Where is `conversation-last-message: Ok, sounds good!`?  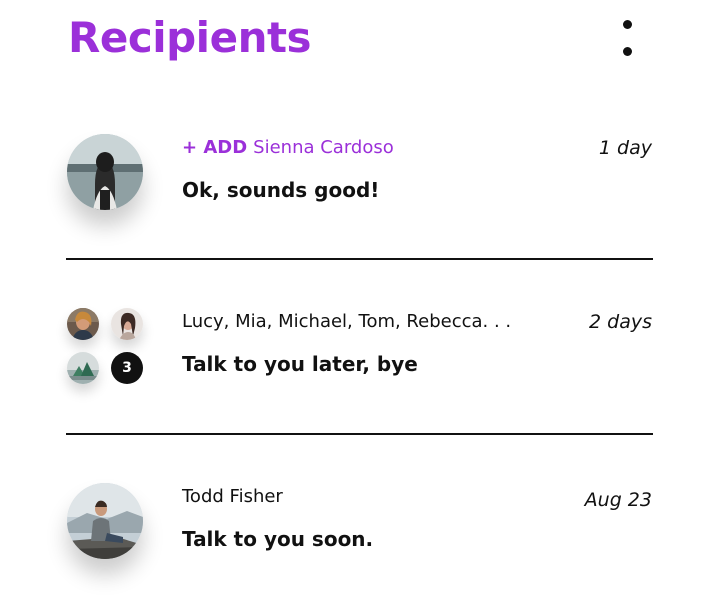
conversation-last-message: Ok, sounds good! is located at coordinates (281, 190).